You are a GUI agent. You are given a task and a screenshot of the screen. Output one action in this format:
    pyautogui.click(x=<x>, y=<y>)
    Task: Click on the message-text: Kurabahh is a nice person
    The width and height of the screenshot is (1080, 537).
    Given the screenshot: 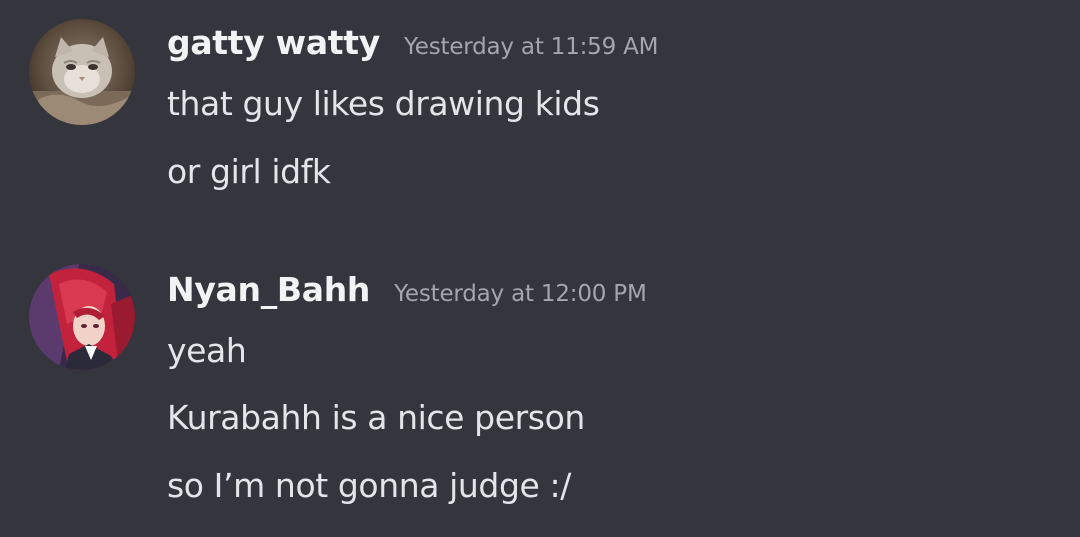 What is the action you would take?
    pyautogui.click(x=376, y=417)
    